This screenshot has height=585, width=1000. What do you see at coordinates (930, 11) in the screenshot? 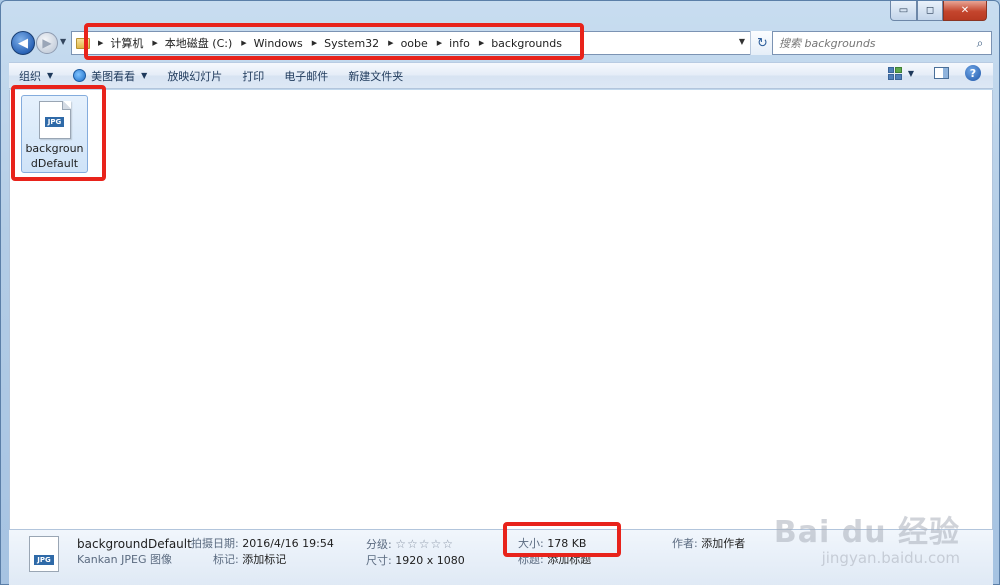
I see `maximize-button: ◻` at bounding box center [930, 11].